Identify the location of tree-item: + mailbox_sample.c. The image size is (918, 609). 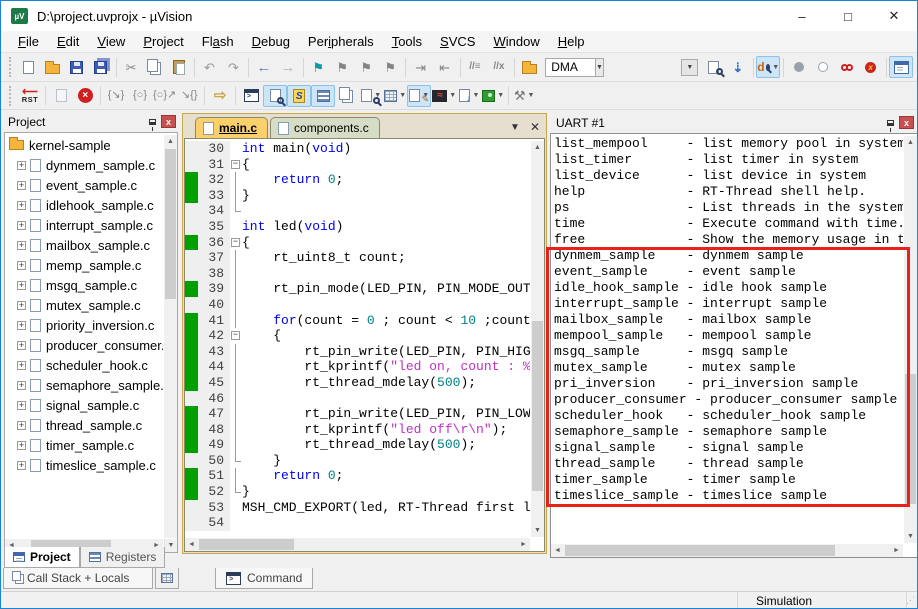
(84, 245).